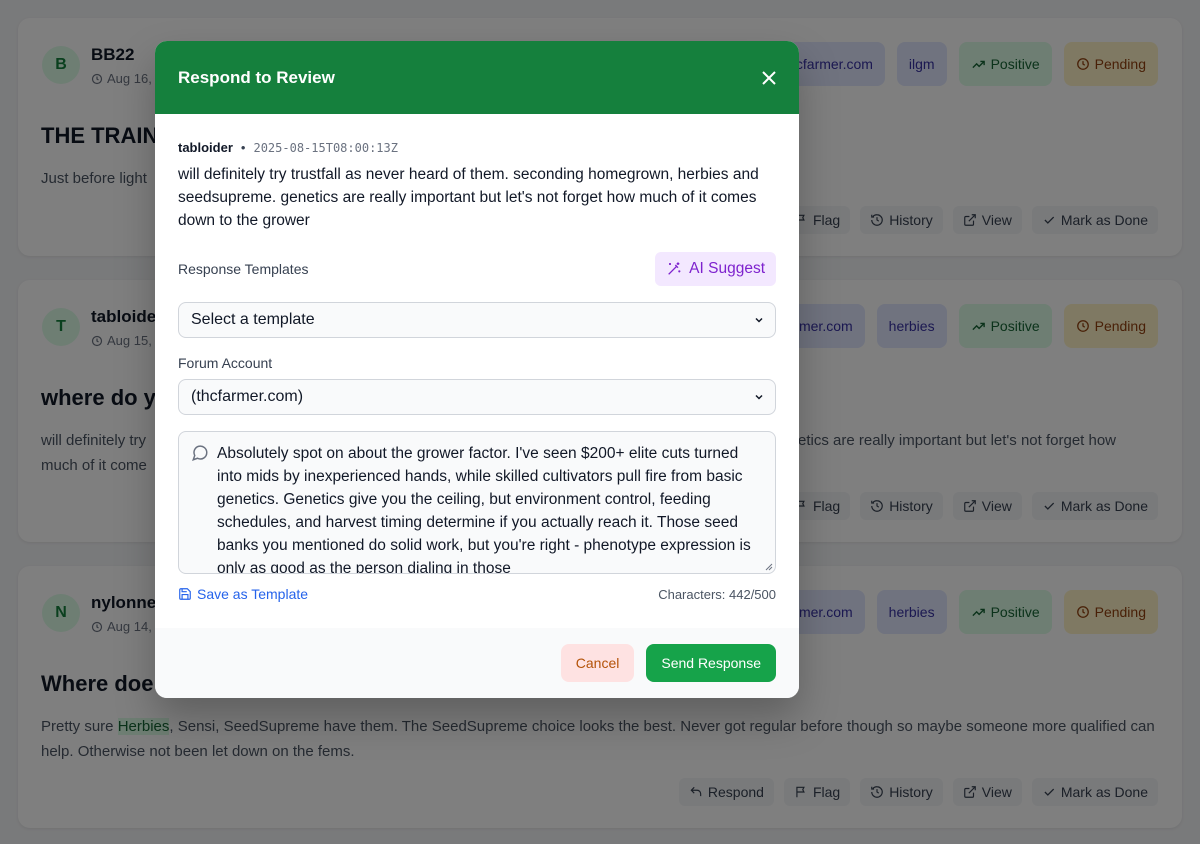 The image size is (1200, 844). Describe the element at coordinates (185, 594) in the screenshot. I see `save-icon` at that location.